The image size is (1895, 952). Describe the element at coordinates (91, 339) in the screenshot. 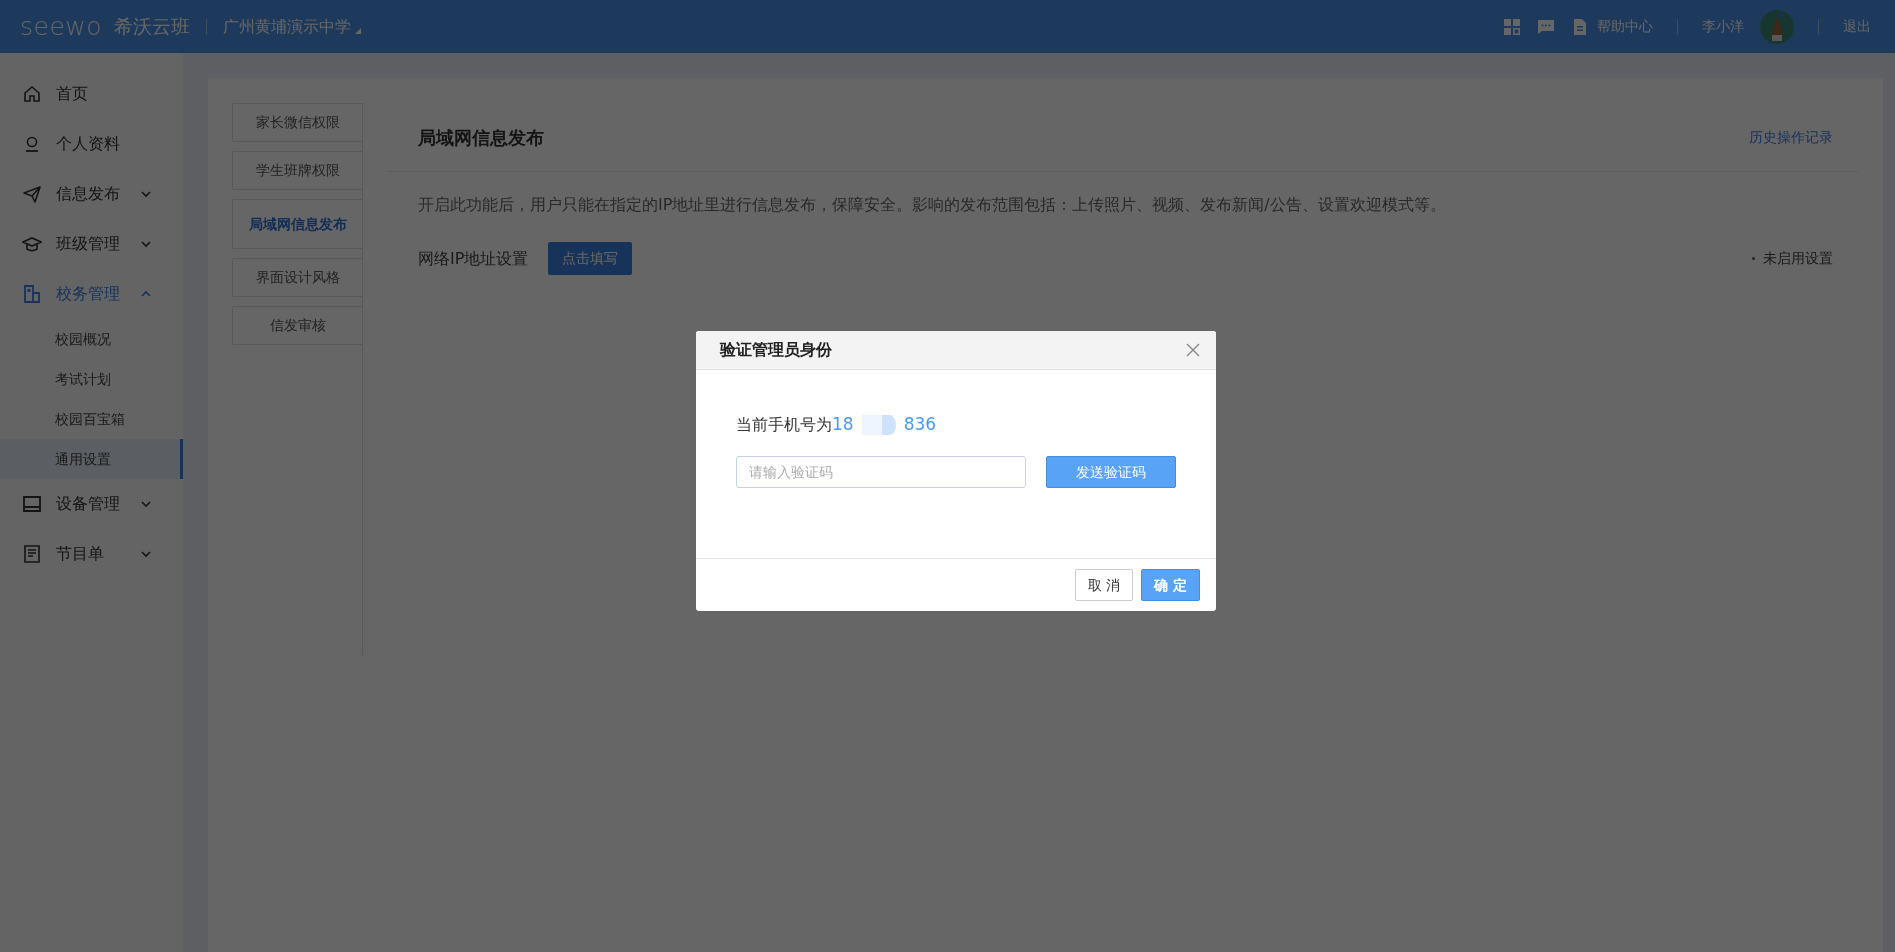

I see `sidebar-subitem: 校园概况` at that location.